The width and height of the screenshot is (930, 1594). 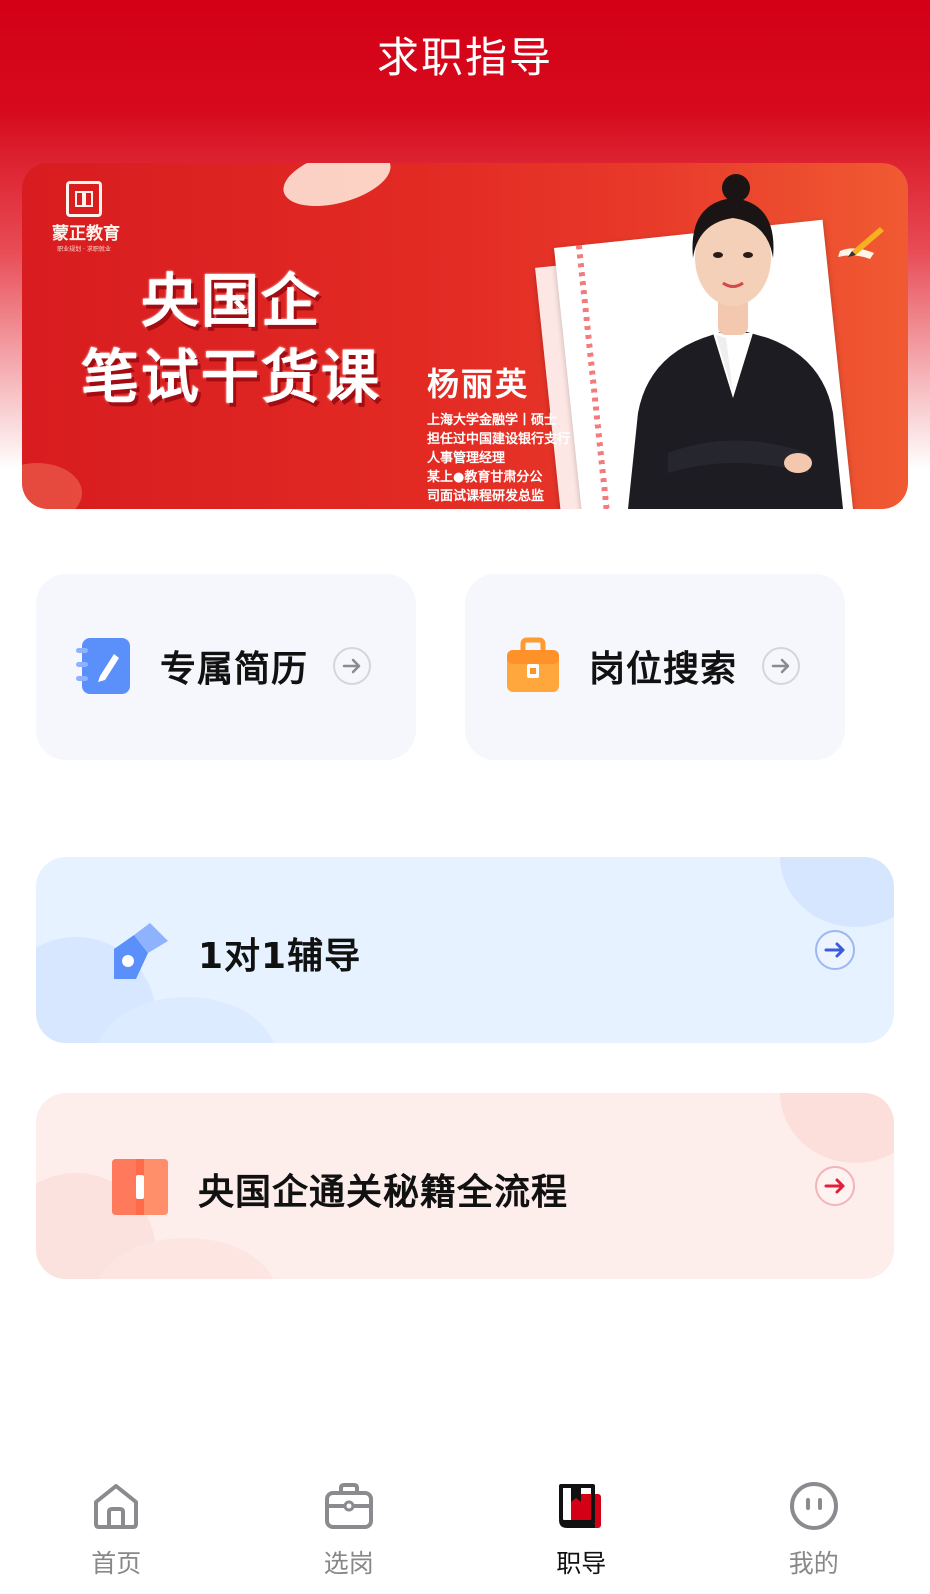 What do you see at coordinates (86, 234) in the screenshot?
I see `brand-name: 蒙正教育` at bounding box center [86, 234].